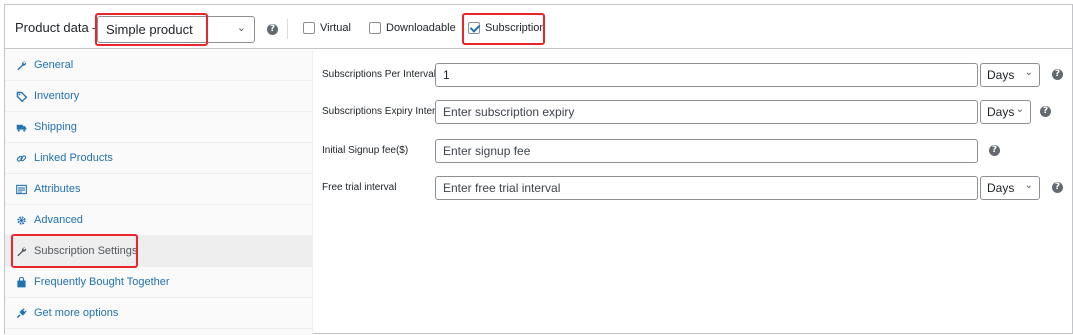 This screenshot has height=335, width=1073. I want to click on tab-general: General, so click(158, 65).